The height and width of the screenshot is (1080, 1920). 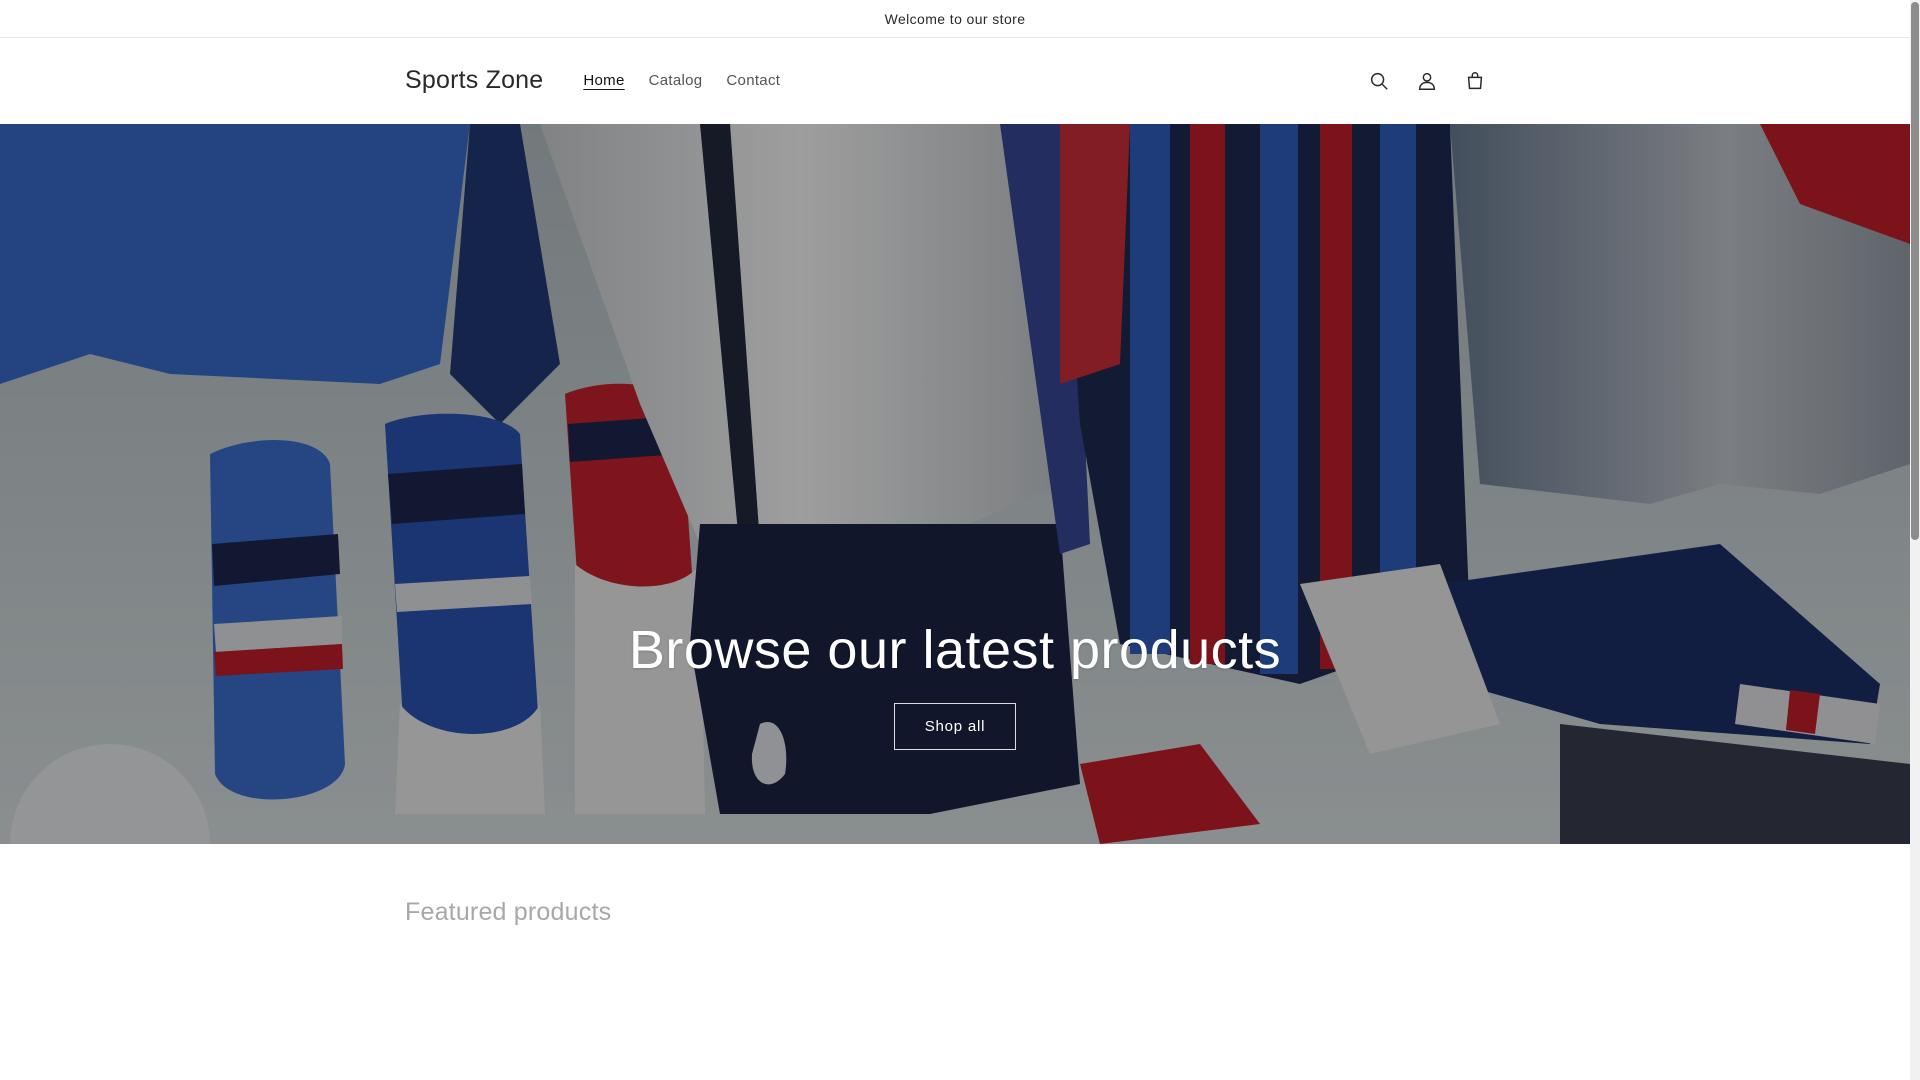 I want to click on featured-title: Featured products, so click(x=508, y=912).